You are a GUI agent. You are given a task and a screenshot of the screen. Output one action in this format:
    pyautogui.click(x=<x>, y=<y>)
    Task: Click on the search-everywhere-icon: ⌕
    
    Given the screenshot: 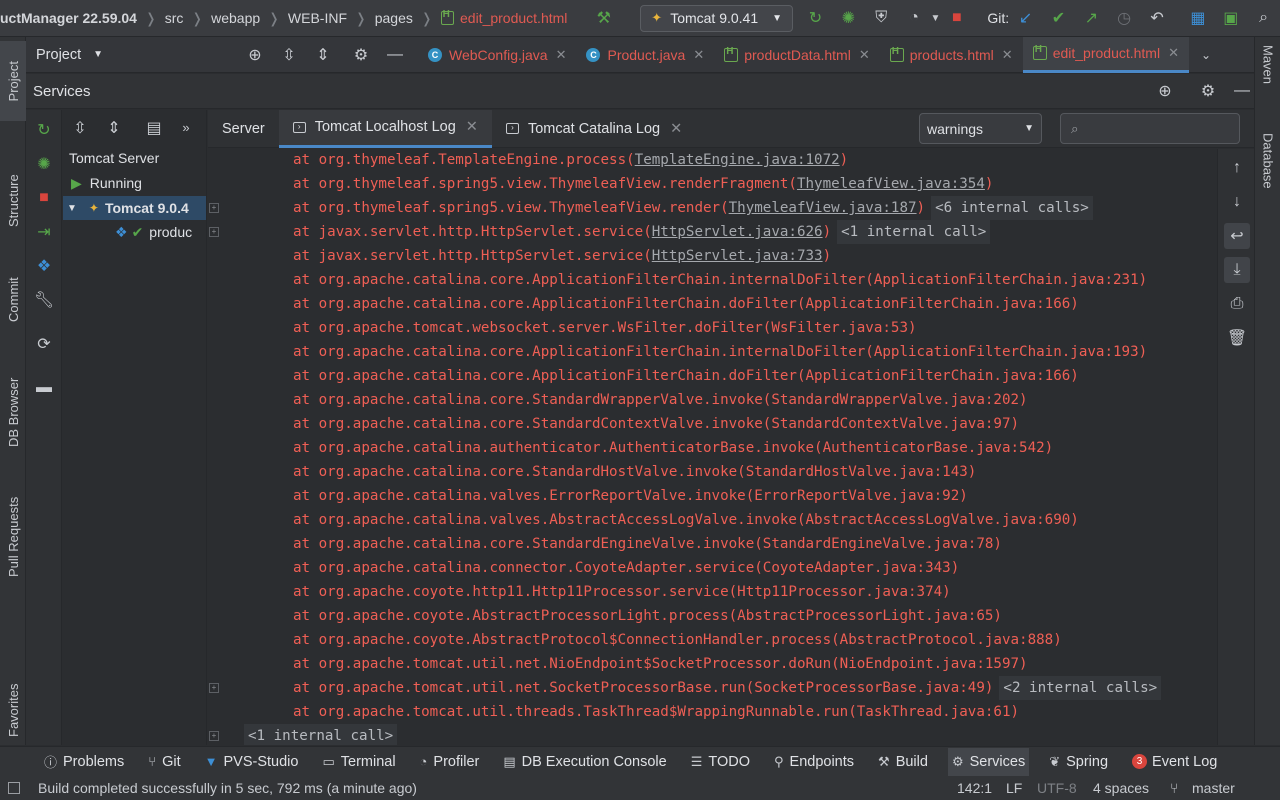 What is the action you would take?
    pyautogui.click(x=1263, y=18)
    